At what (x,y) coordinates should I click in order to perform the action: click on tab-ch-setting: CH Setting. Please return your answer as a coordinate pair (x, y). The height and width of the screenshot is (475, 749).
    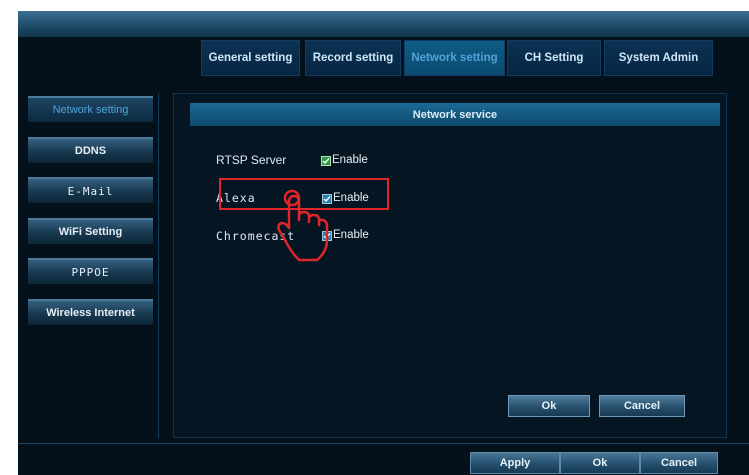
    Looking at the image, I should click on (554, 58).